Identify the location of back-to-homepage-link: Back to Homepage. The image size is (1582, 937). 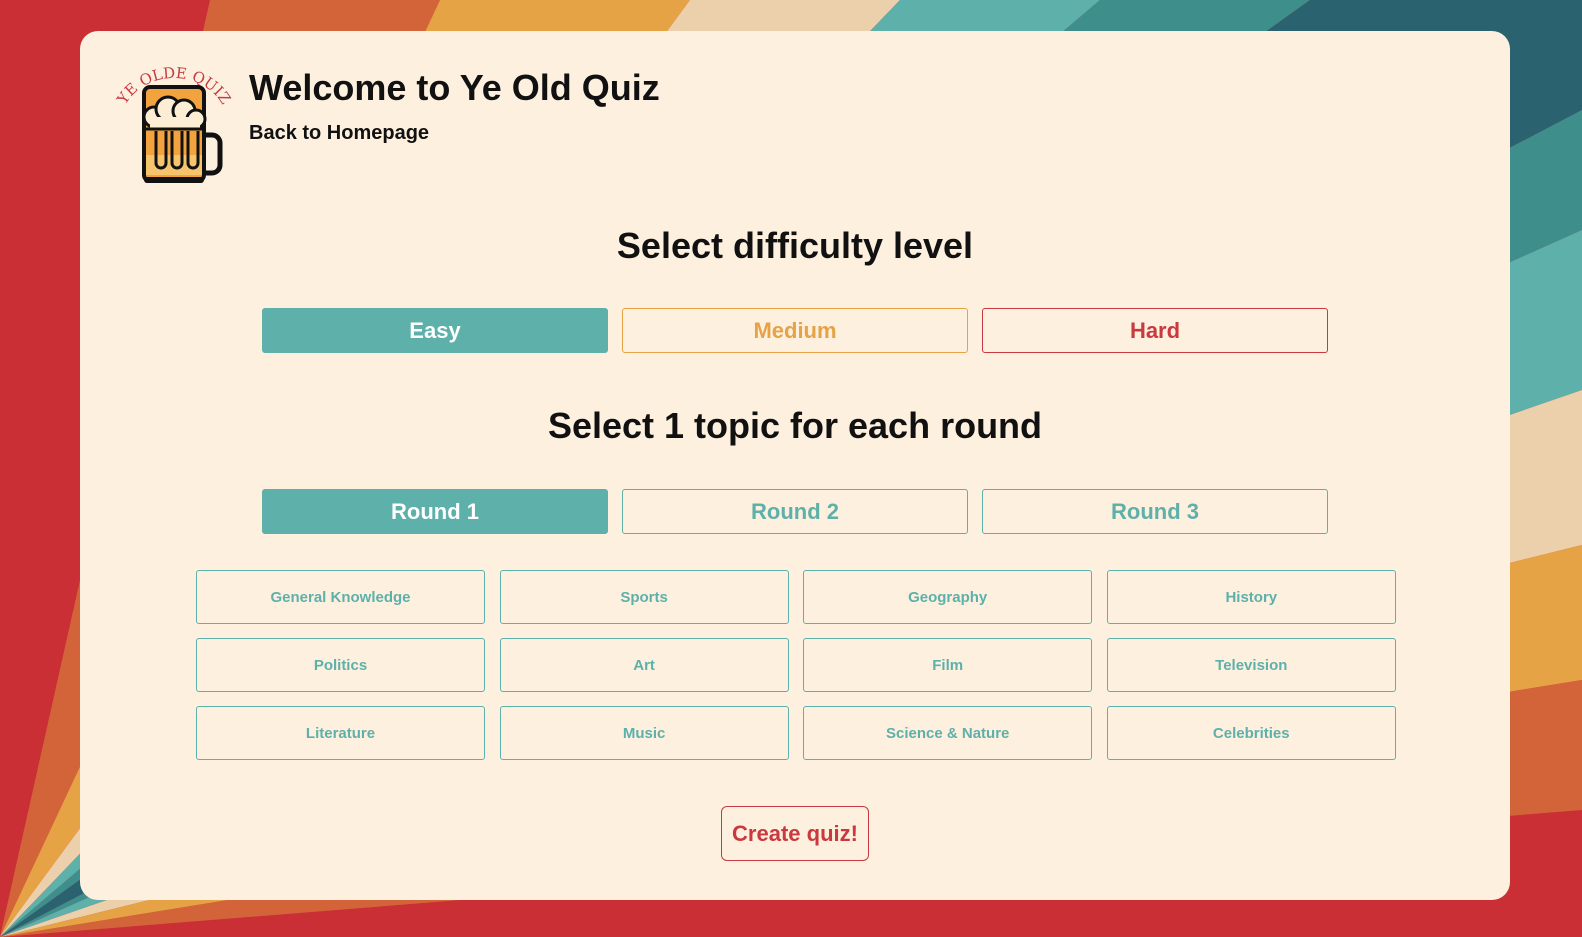
(339, 133).